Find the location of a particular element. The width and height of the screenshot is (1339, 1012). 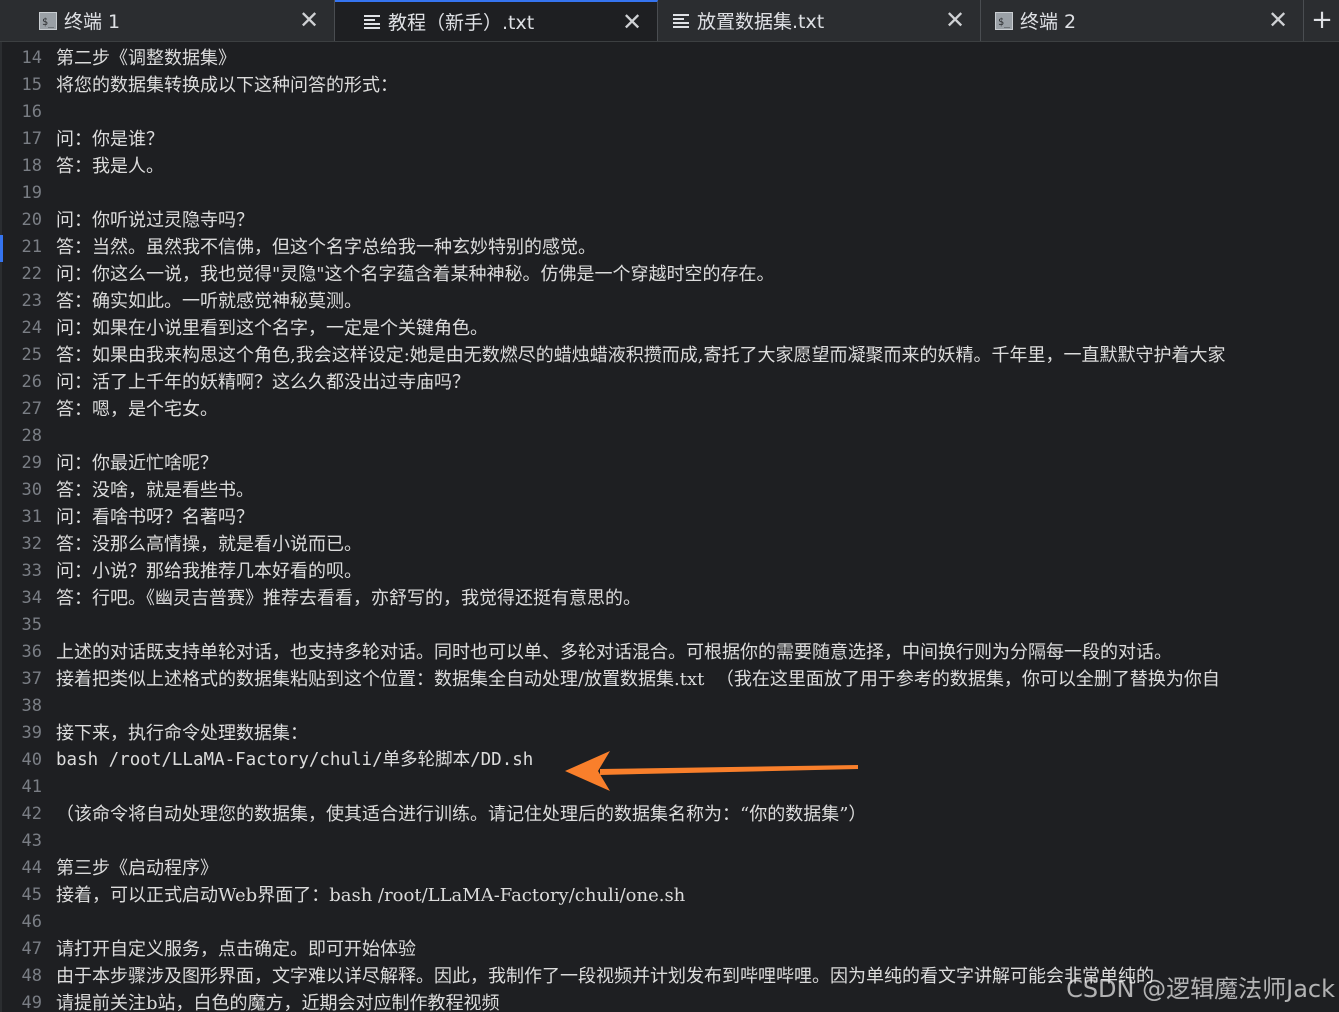

line-number: 36 is located at coordinates (31, 652).